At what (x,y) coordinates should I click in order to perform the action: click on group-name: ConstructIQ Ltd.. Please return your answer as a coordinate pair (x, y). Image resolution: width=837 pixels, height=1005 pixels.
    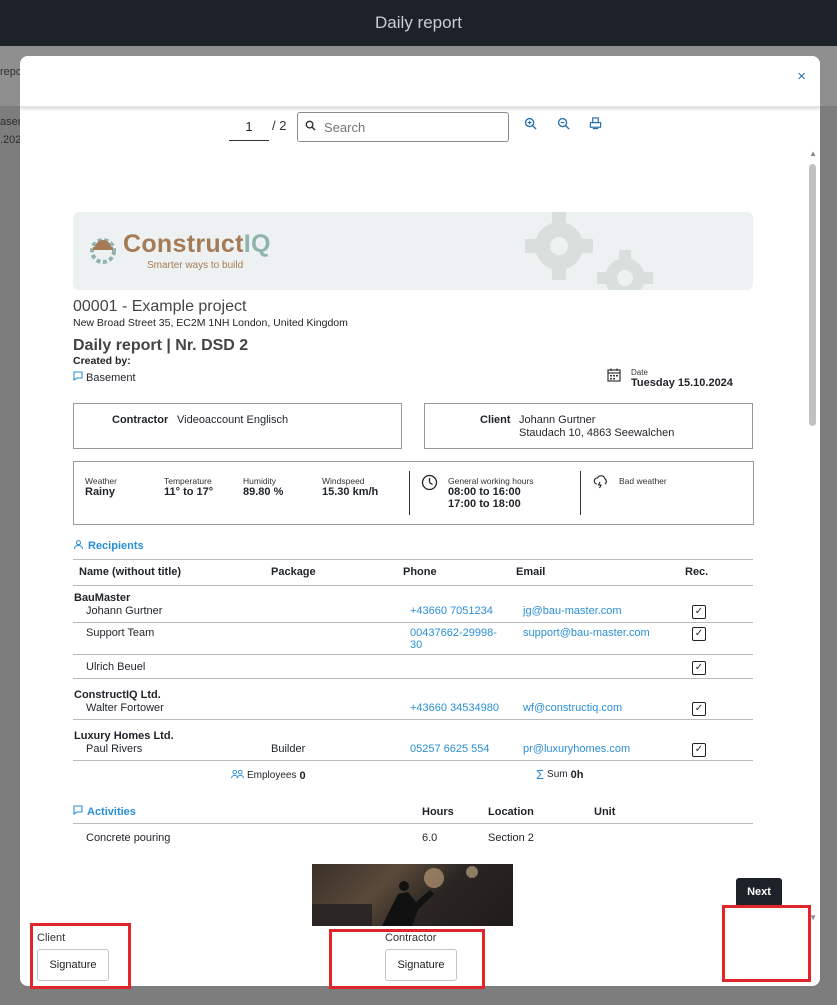
    Looking at the image, I should click on (117, 695).